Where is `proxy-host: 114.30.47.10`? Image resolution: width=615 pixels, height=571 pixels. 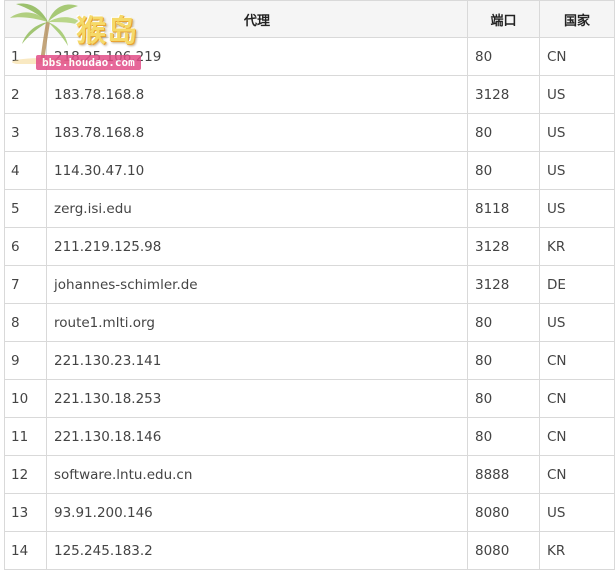
proxy-host: 114.30.47.10 is located at coordinates (257, 170).